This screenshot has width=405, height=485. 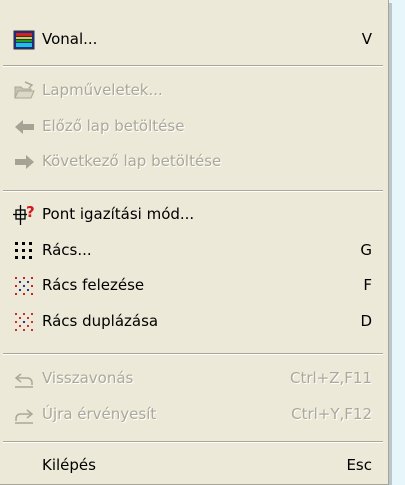 I want to click on menu-item-shortcut: Ctrl+Z,F11, so click(x=330, y=378).